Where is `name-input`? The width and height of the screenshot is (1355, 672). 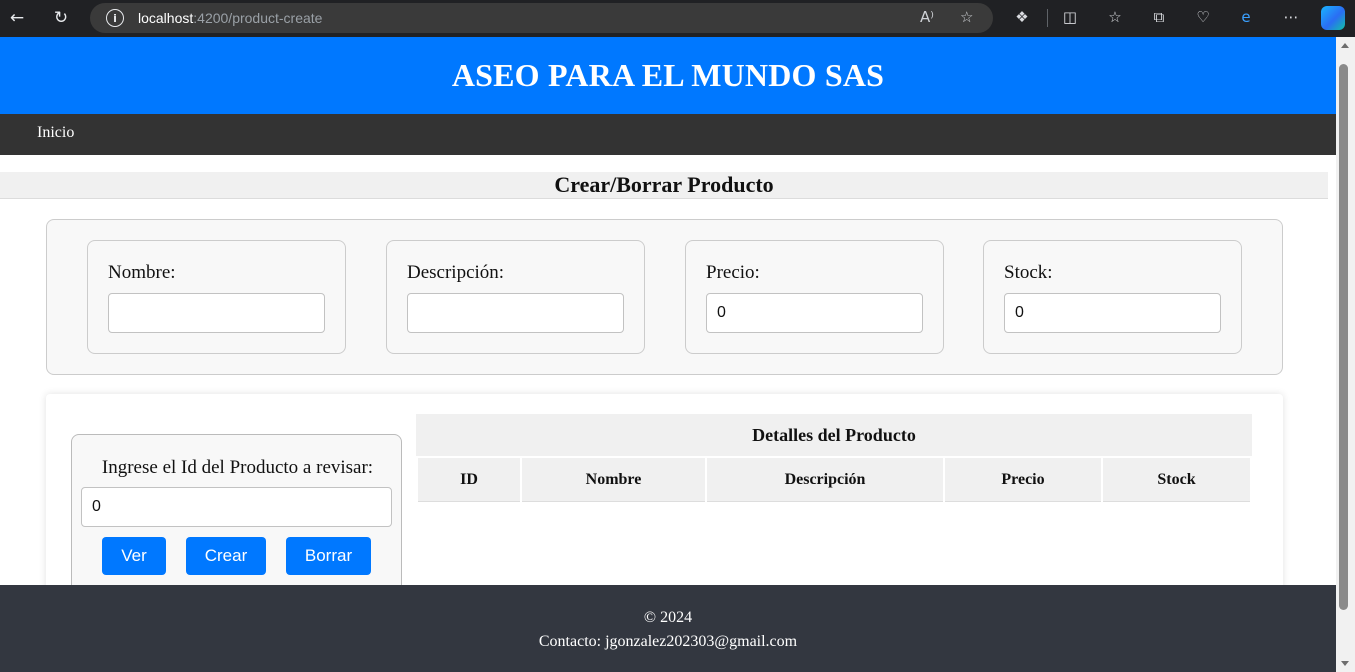
name-input is located at coordinates (216, 313).